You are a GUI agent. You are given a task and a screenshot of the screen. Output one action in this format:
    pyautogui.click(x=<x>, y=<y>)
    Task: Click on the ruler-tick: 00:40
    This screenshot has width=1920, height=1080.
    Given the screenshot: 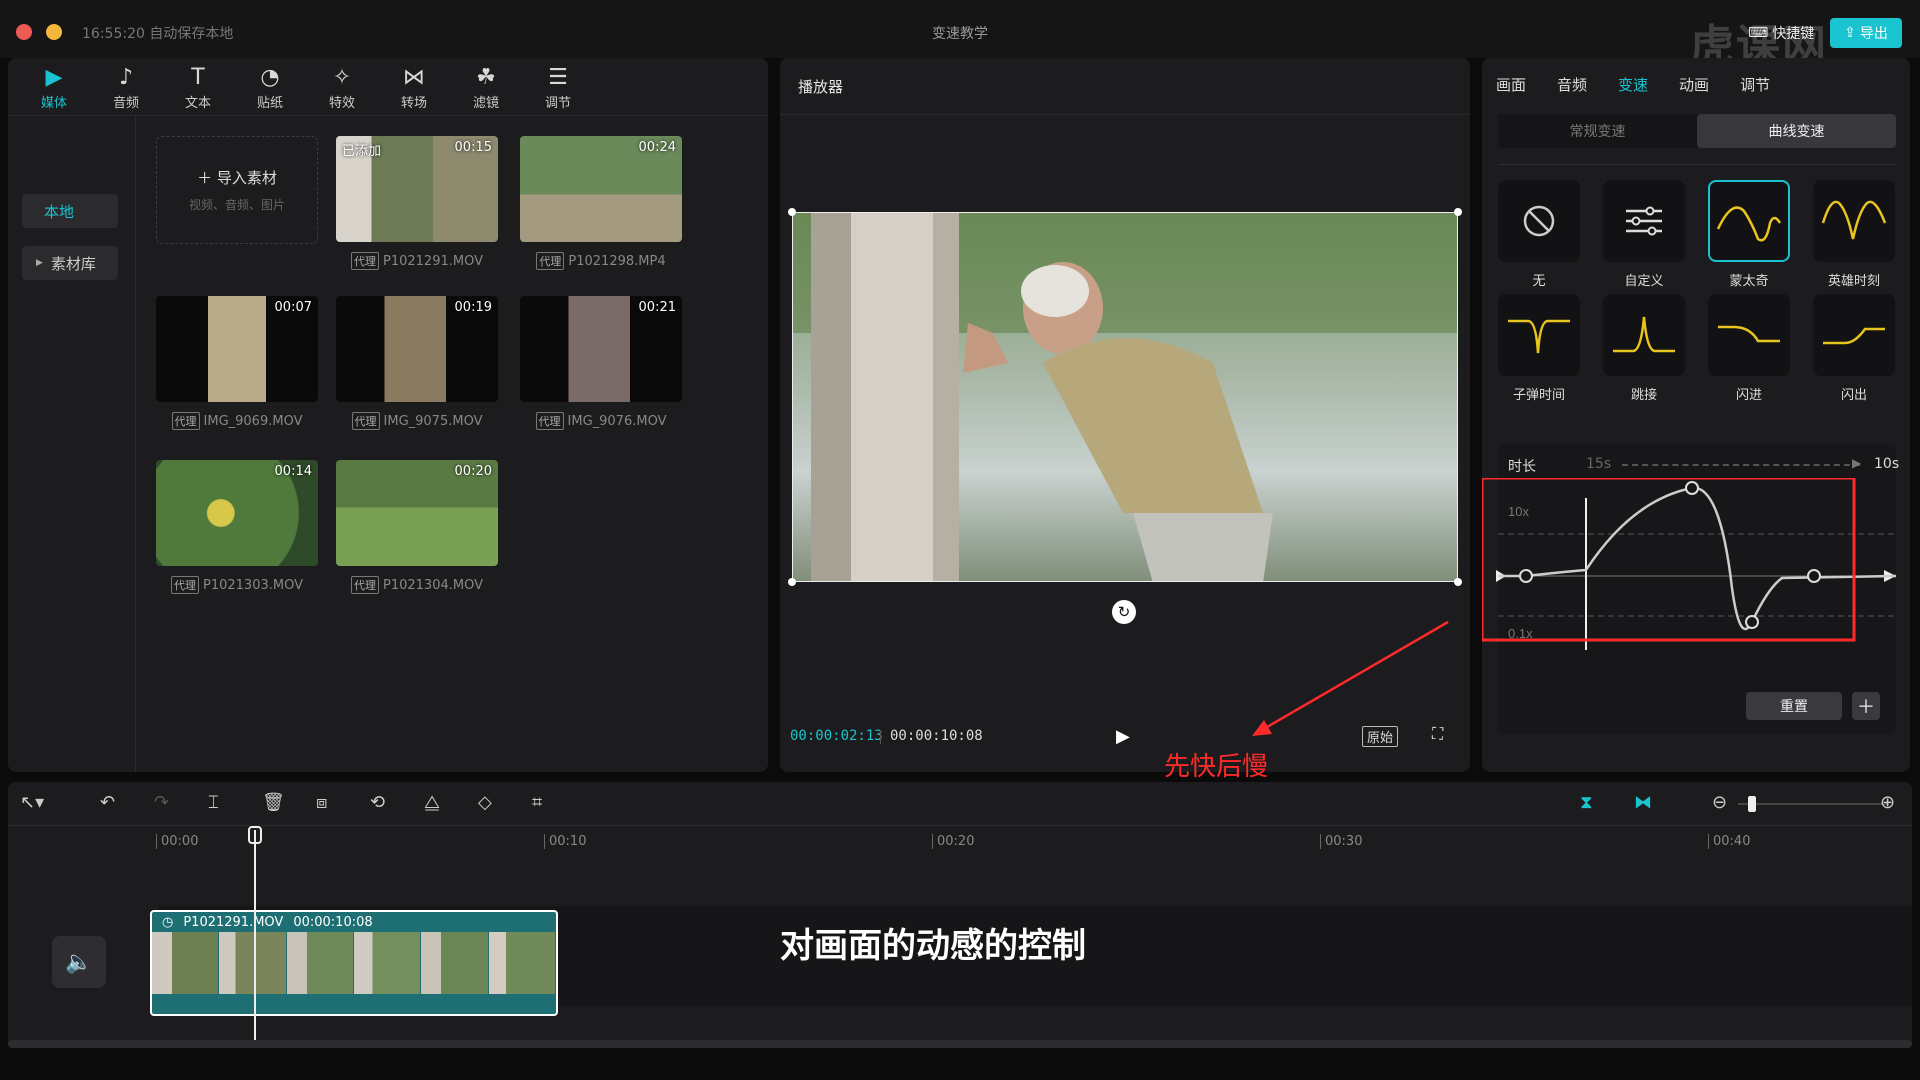 What is the action you would take?
    pyautogui.click(x=1729, y=841)
    